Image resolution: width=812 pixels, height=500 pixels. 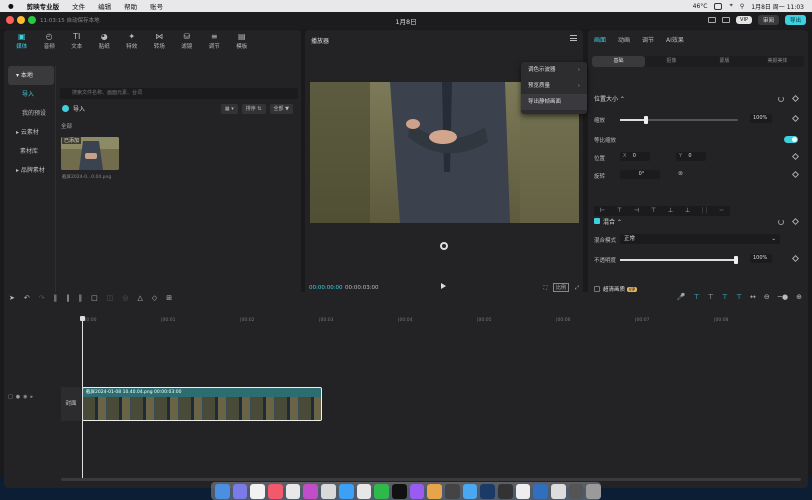 What do you see at coordinates (31, 132) in the screenshot?
I see `sidebar-item-cloud: ▸ 云素材` at bounding box center [31, 132].